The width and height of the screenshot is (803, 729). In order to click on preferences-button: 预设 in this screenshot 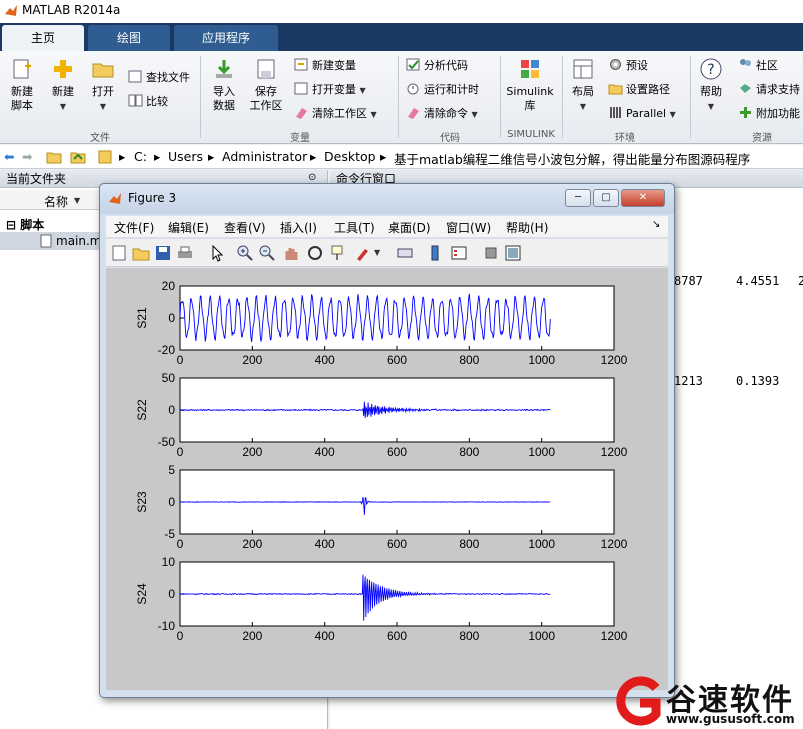, I will do `click(628, 66)`.